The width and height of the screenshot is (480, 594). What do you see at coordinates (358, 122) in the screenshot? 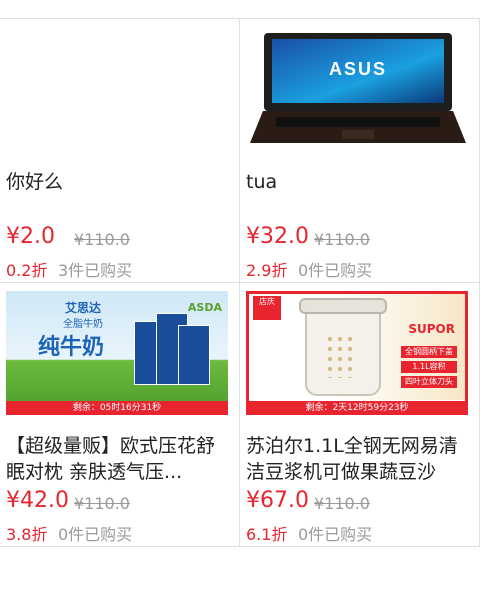
I see `laptop-keyboard` at bounding box center [358, 122].